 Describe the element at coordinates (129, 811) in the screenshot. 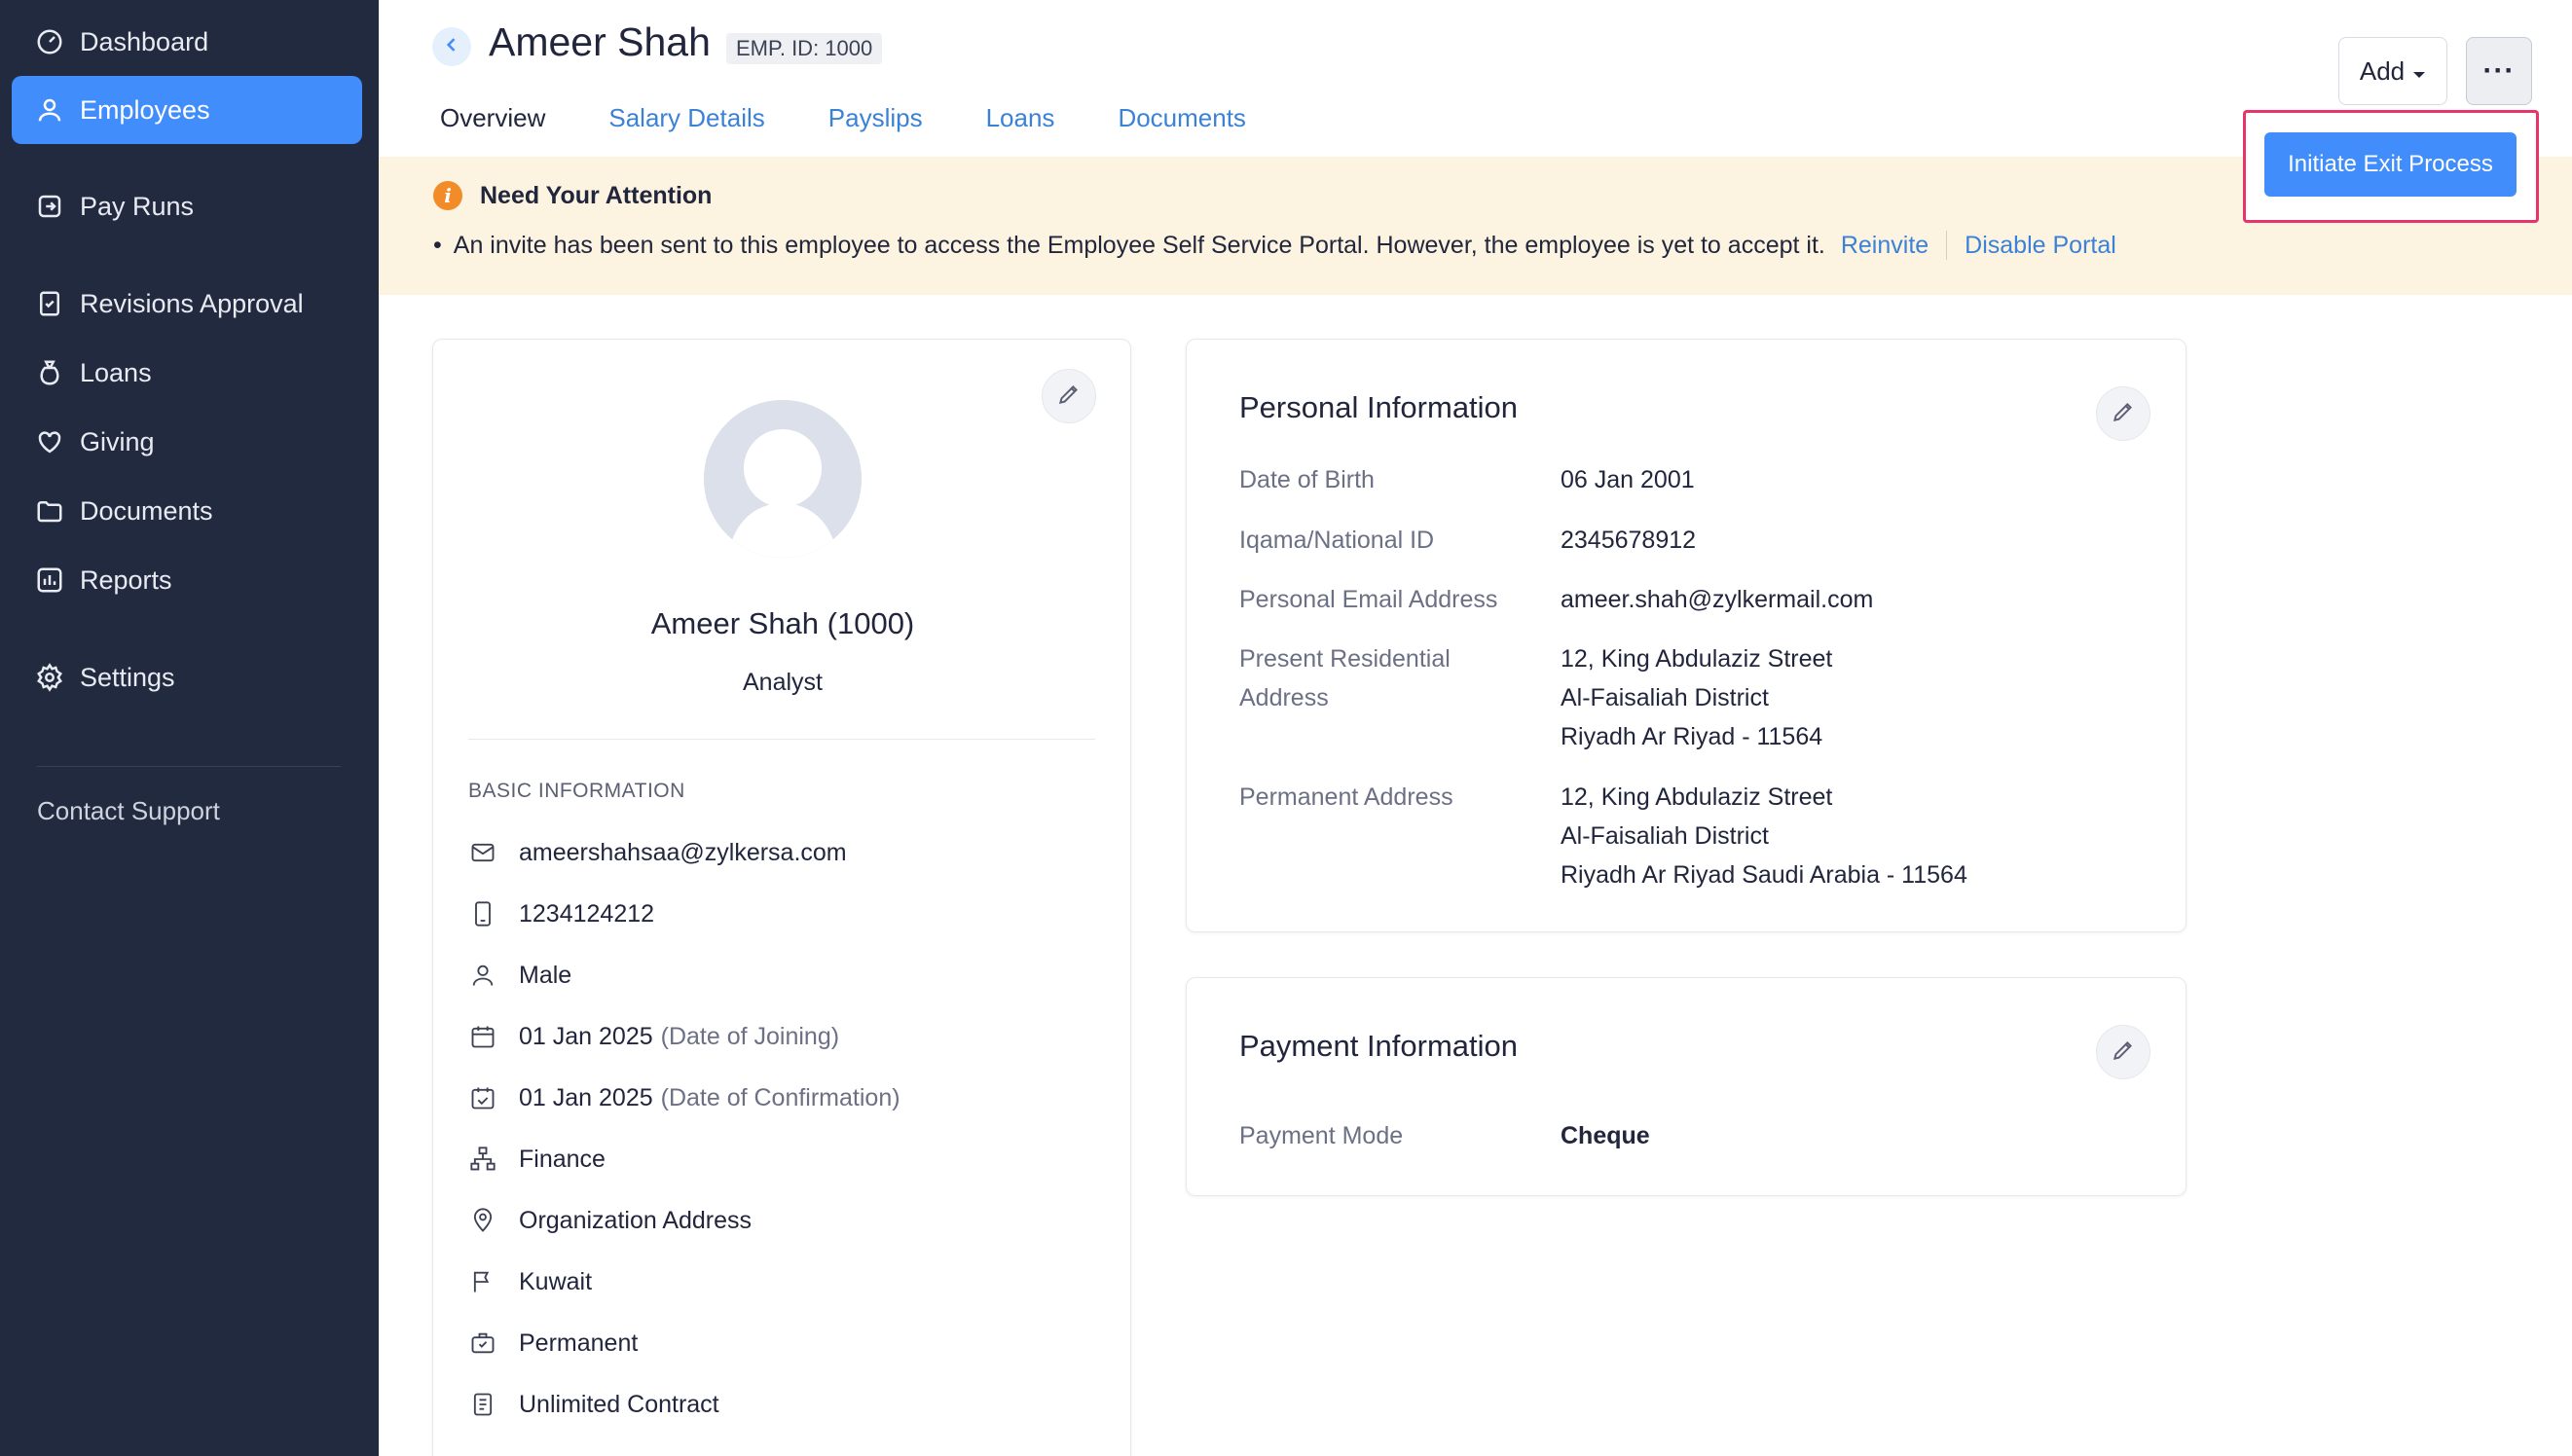

I see `contact-support-link: Contact Support` at that location.